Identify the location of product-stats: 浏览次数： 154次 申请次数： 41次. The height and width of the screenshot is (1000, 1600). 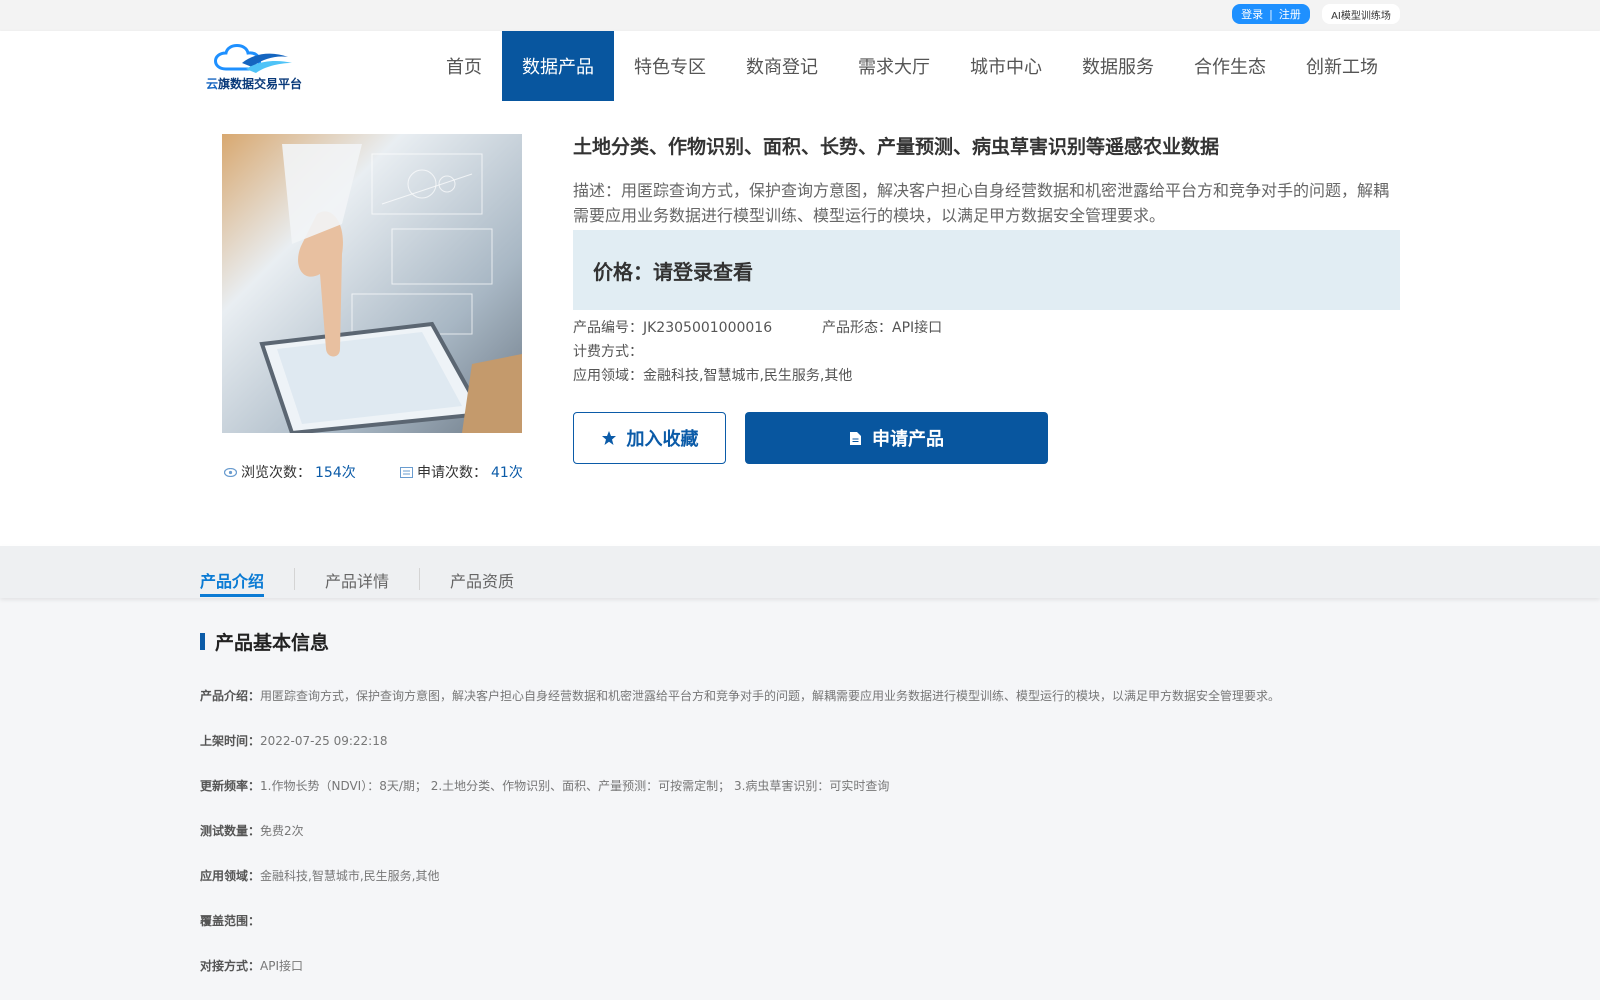
(374, 472).